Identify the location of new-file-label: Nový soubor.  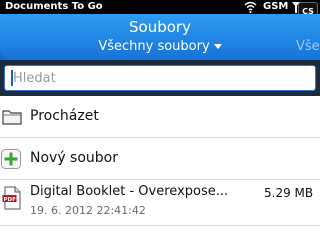
(74, 158).